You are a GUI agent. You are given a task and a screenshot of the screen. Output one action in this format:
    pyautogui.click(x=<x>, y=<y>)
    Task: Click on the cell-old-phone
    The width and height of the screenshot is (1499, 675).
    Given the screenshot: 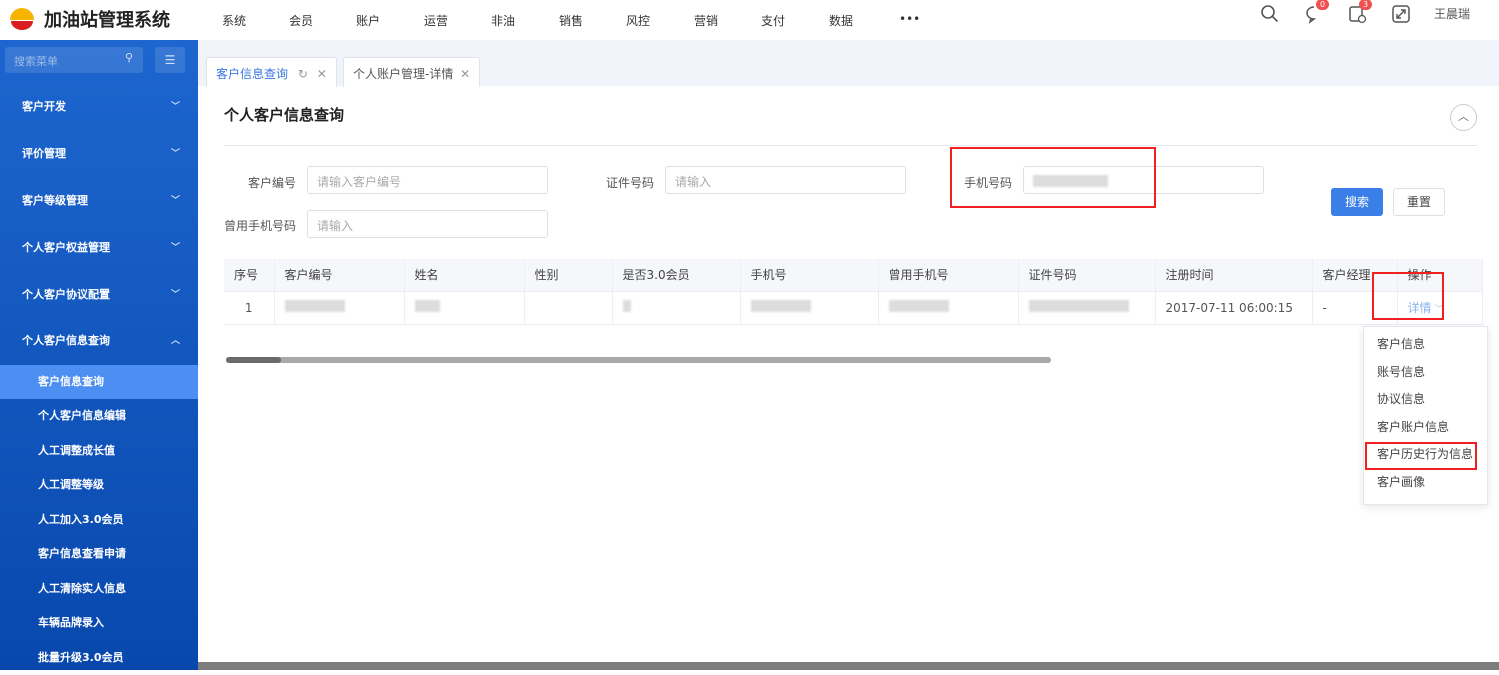 What is the action you would take?
    pyautogui.click(x=948, y=308)
    